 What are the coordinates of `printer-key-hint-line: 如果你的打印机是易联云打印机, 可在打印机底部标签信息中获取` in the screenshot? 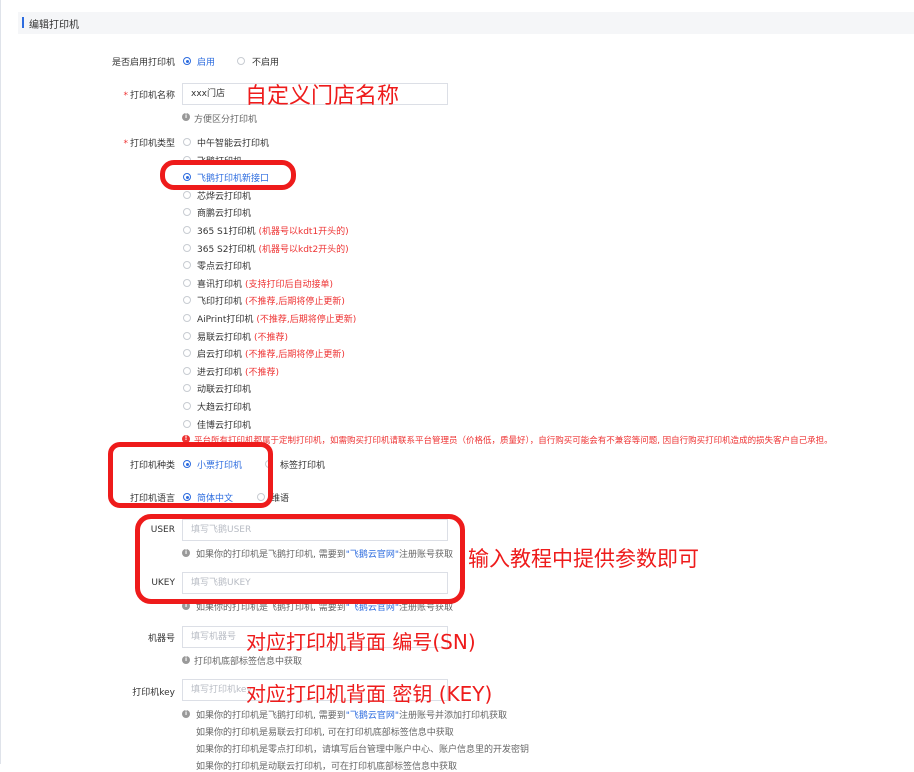 It's located at (325, 733).